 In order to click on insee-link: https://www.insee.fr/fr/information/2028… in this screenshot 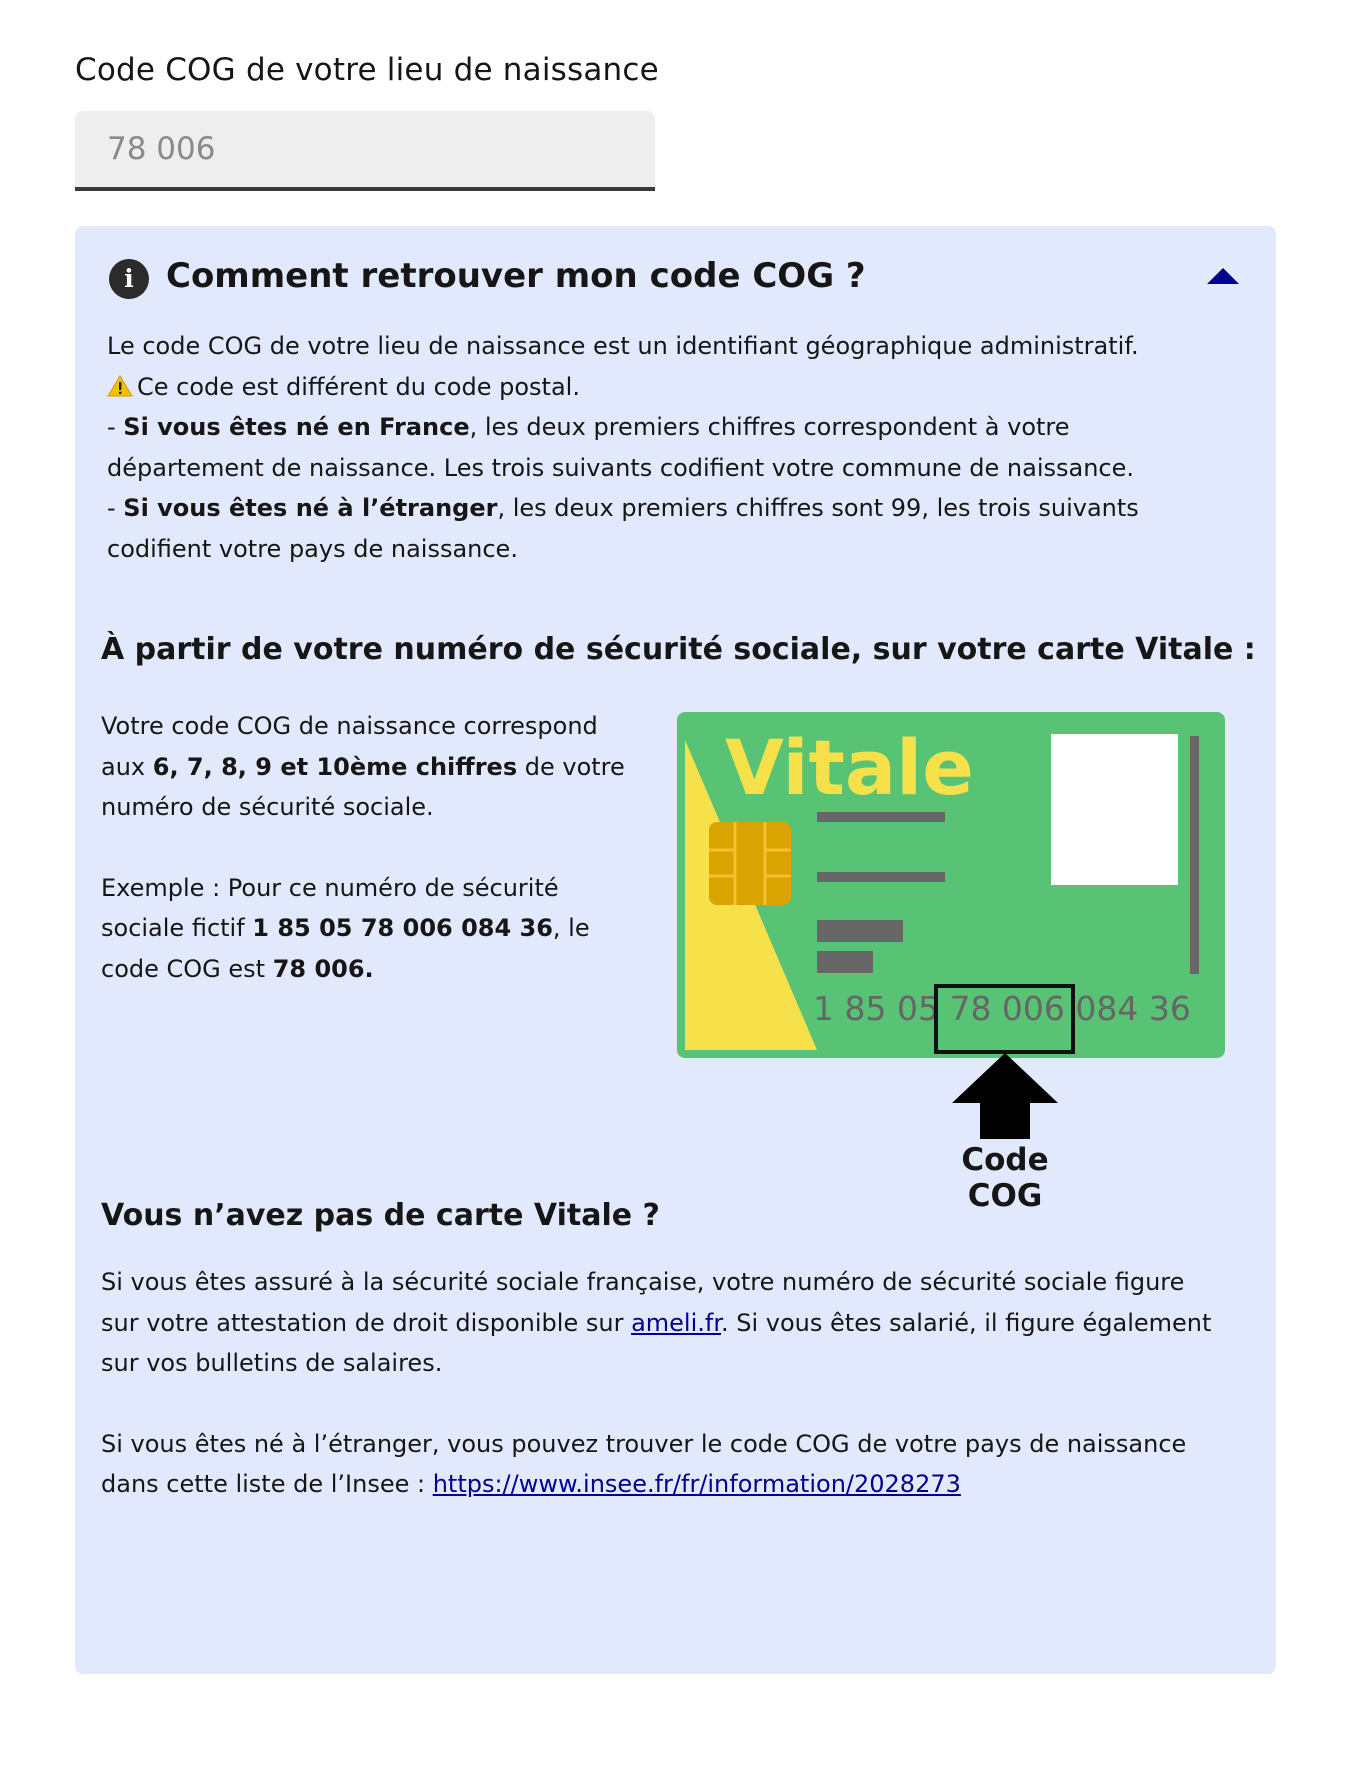, I will do `click(697, 1484)`.